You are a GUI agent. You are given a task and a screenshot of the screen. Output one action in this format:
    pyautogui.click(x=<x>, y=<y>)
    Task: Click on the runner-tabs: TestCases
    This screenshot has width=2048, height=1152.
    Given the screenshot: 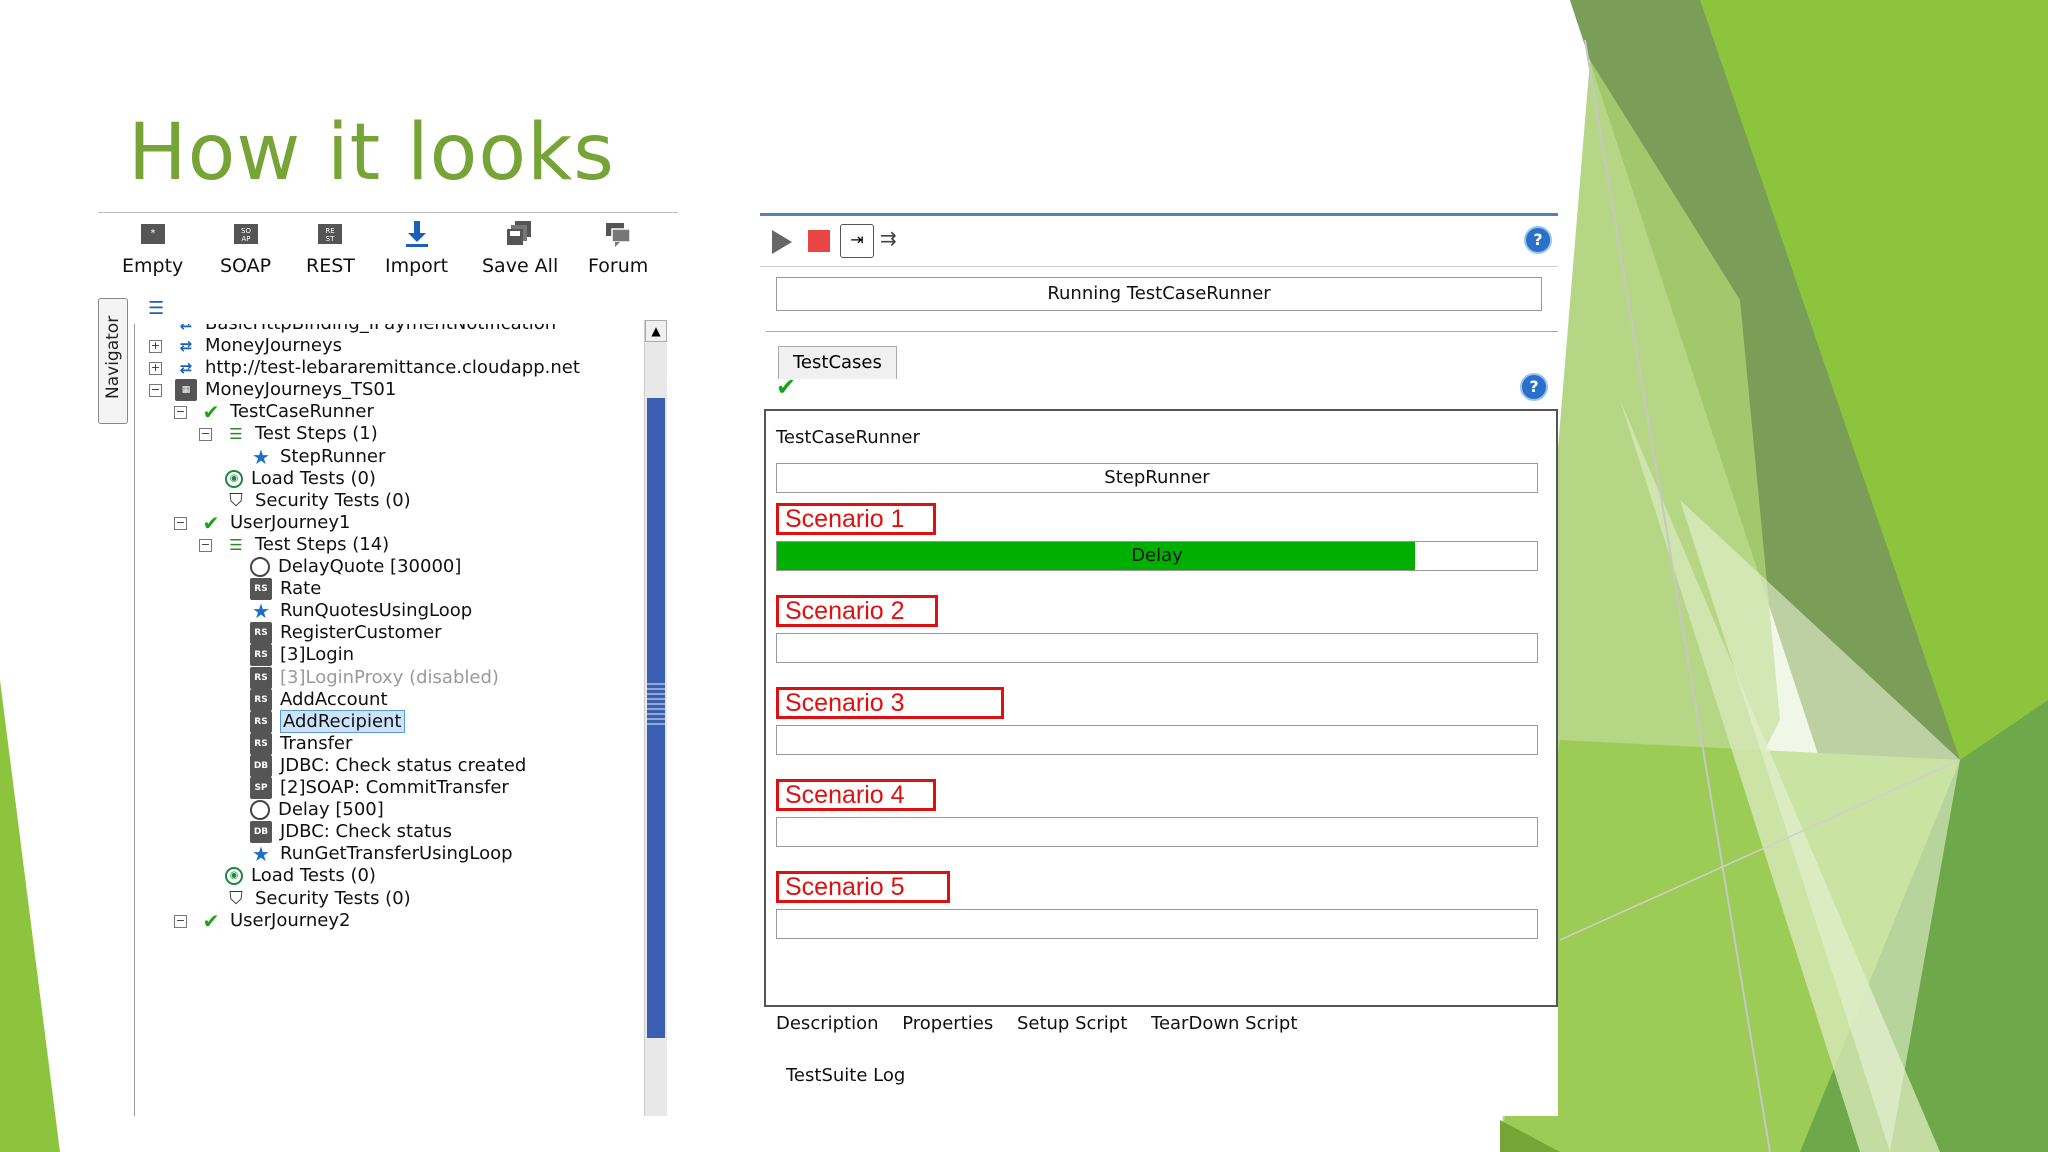 What is the action you would take?
    pyautogui.click(x=1162, y=355)
    